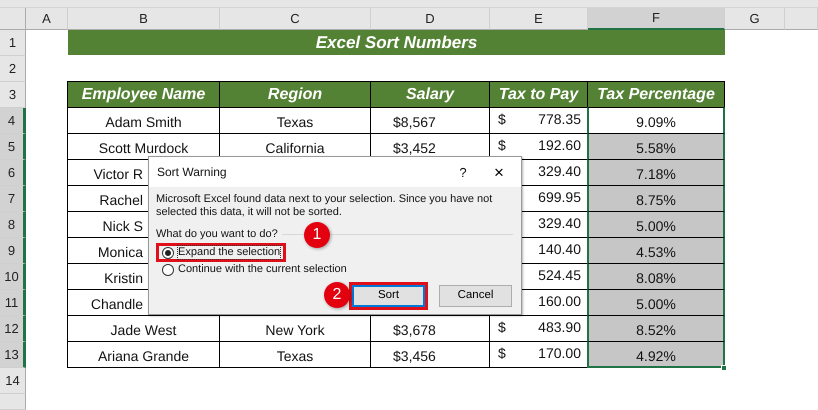 The width and height of the screenshot is (818, 410). Describe the element at coordinates (559, 301) in the screenshot. I see `amount: 160.00` at that location.